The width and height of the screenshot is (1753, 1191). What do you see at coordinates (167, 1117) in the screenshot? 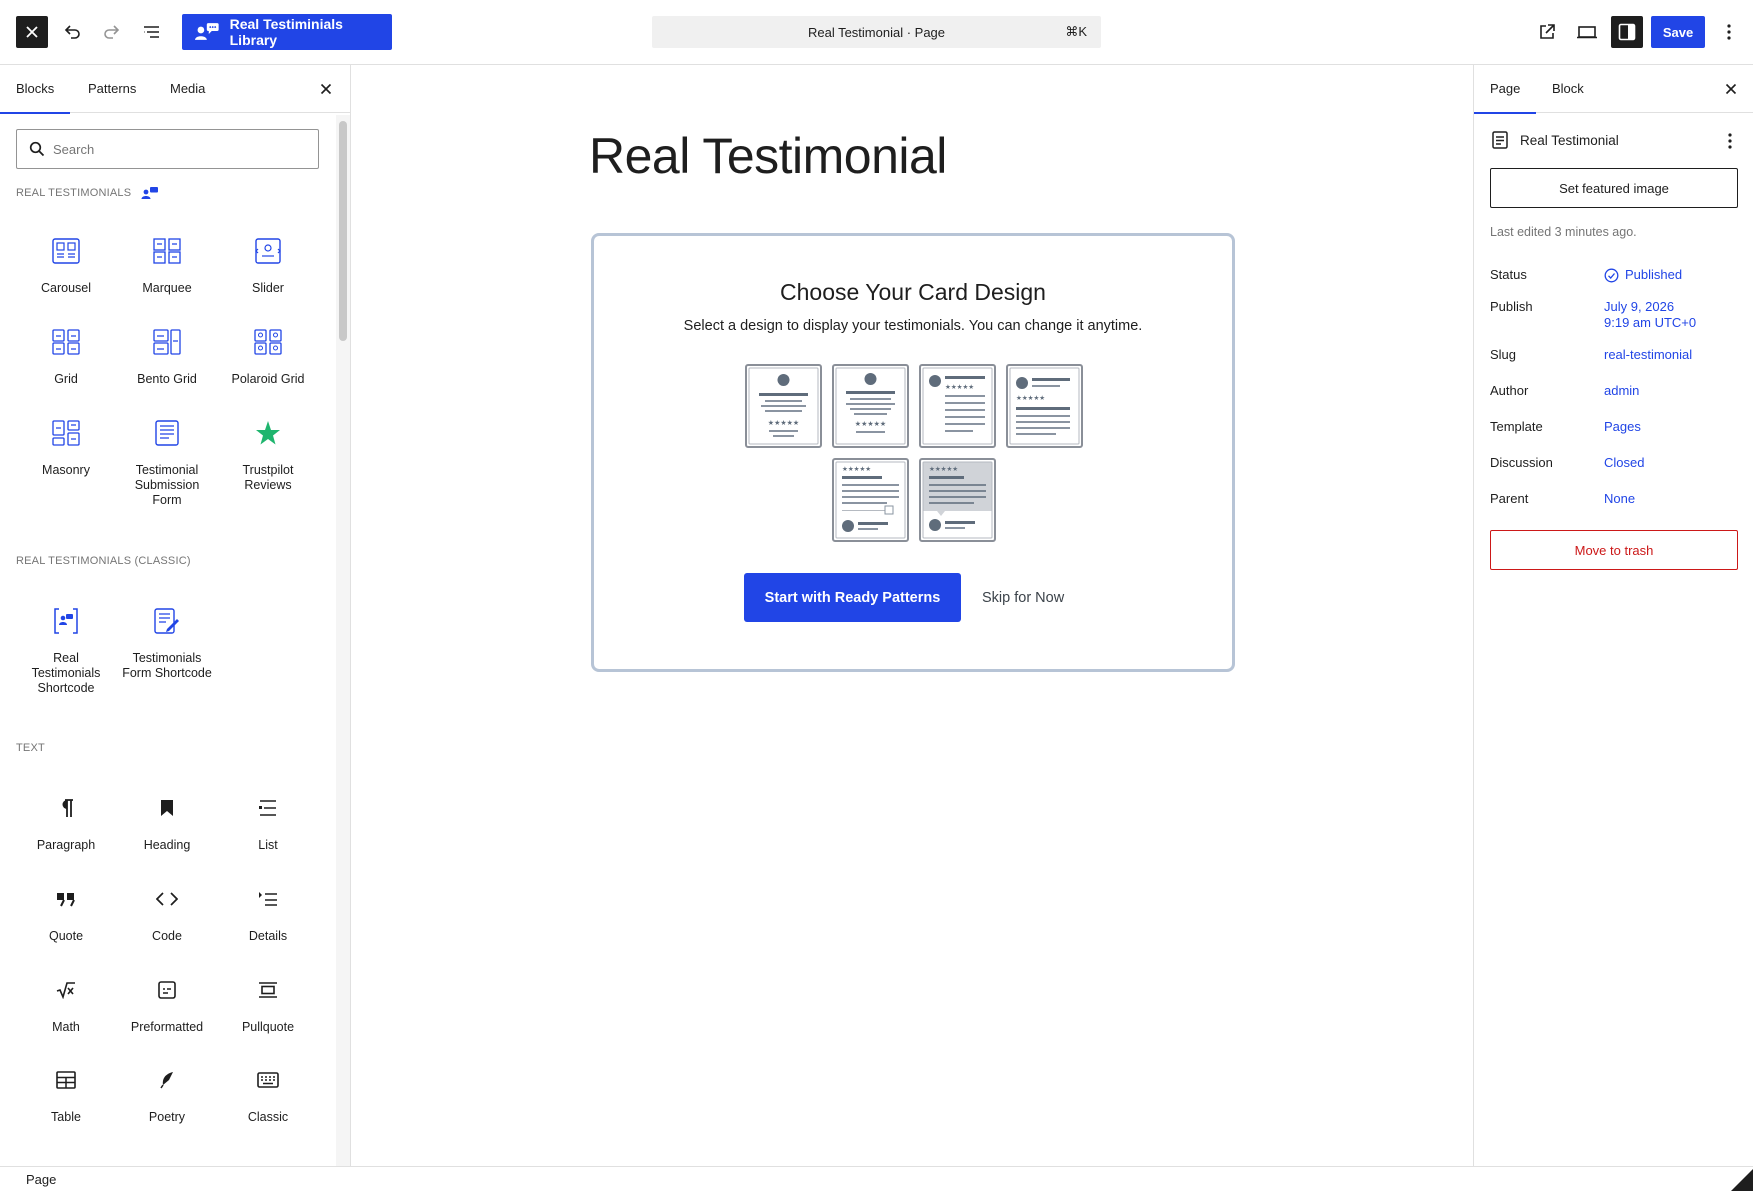
I see `block-label: Poetry` at bounding box center [167, 1117].